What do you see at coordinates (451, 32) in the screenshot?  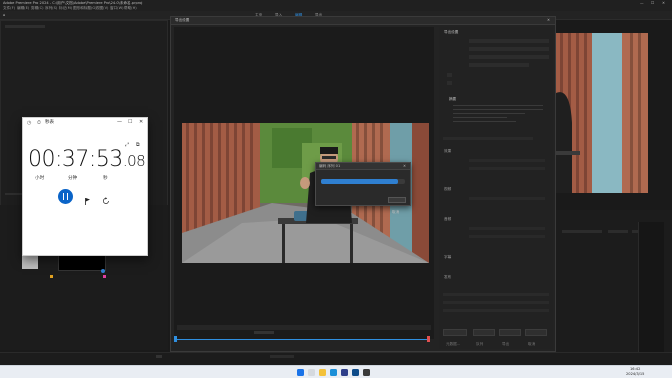 I see `section-export-settings: 导出设置` at bounding box center [451, 32].